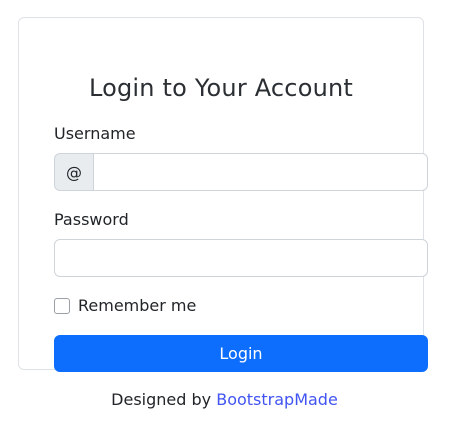 The height and width of the screenshot is (431, 449). What do you see at coordinates (241, 353) in the screenshot?
I see `login-button: Login` at bounding box center [241, 353].